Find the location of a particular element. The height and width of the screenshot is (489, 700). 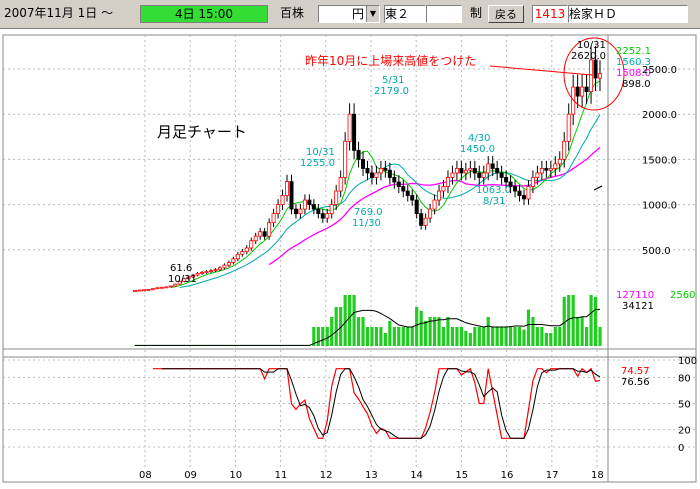

stoch-black-value: 76.56 is located at coordinates (635, 382).